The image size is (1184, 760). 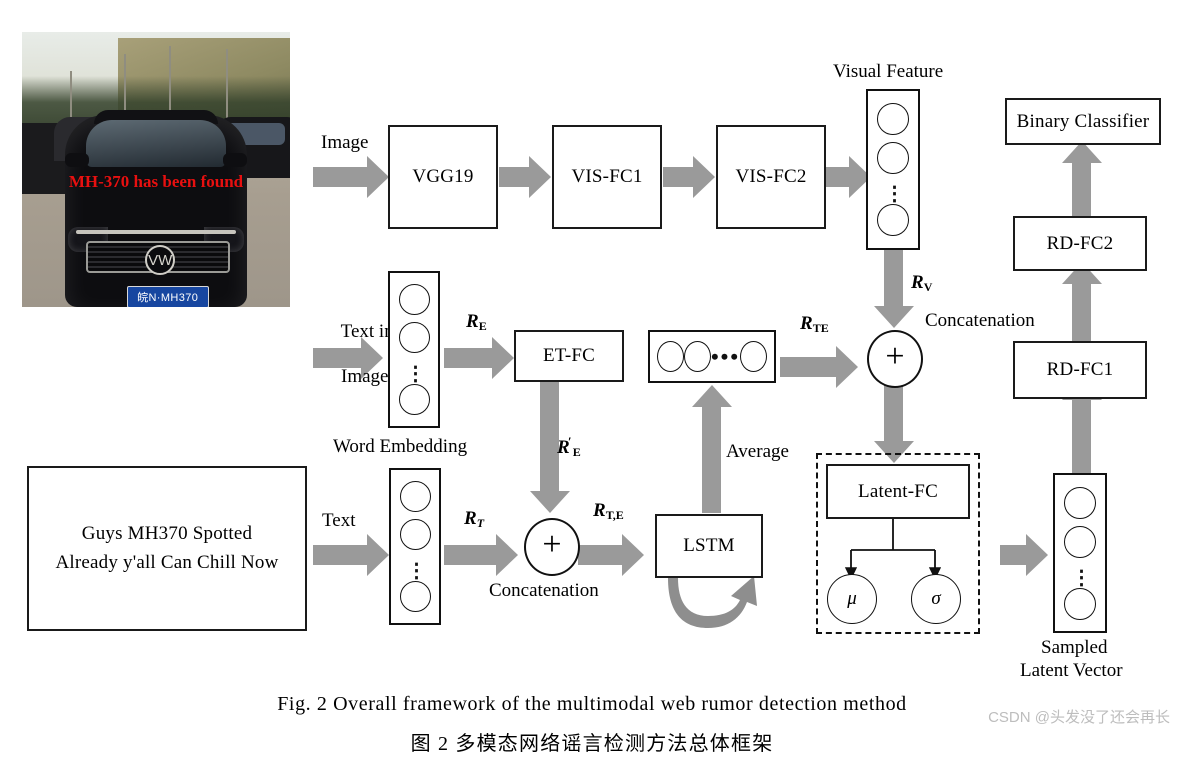 What do you see at coordinates (569, 441) in the screenshot?
I see `symbol-R-E-prime-mark: ′` at bounding box center [569, 441].